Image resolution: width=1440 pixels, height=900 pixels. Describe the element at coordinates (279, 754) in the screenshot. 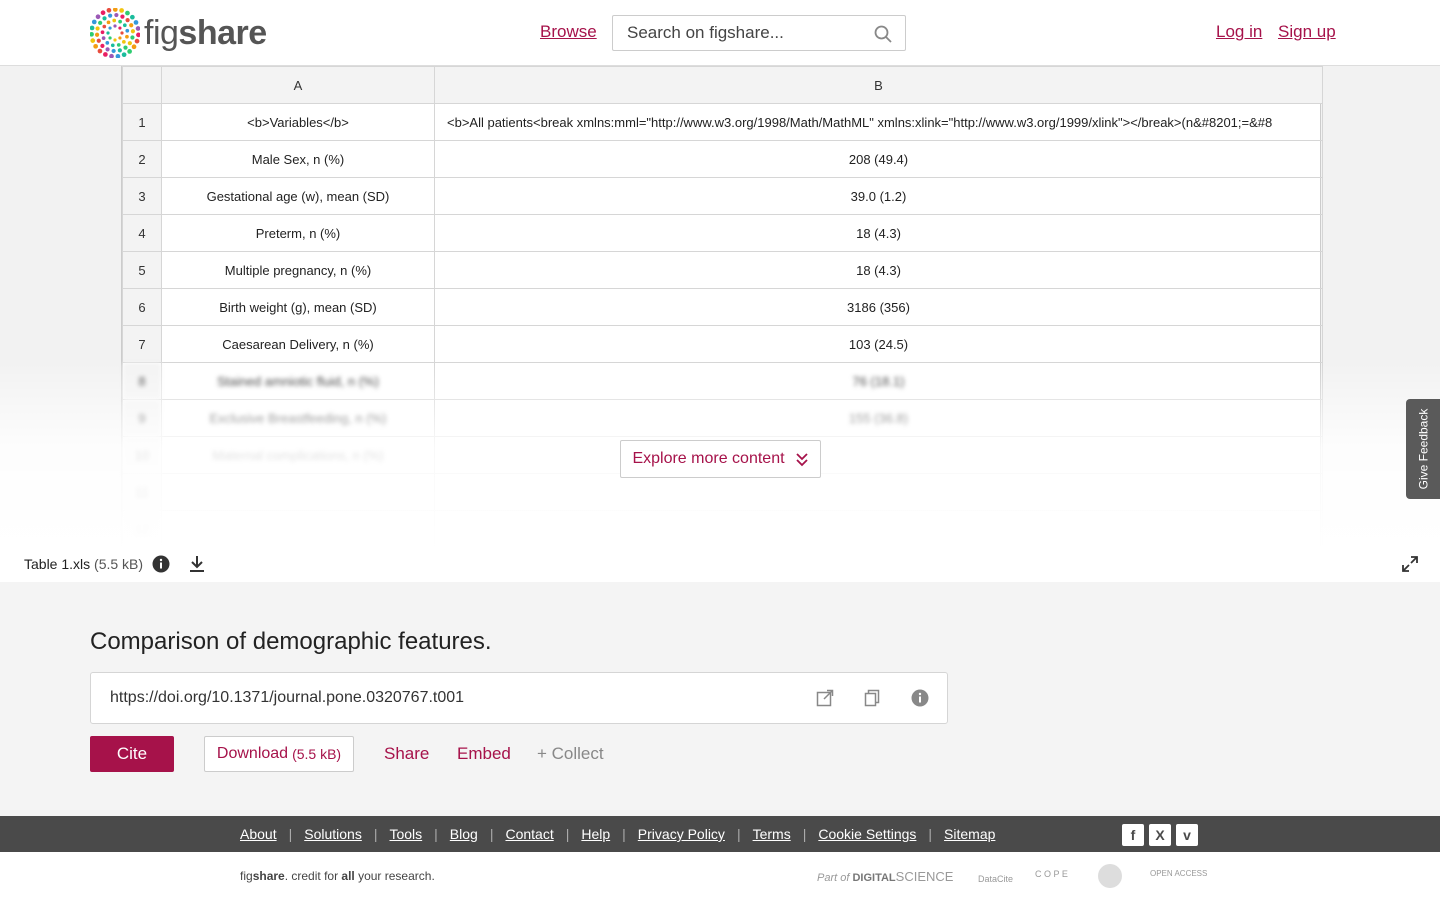

I see `download-button: Download (5.5 kB)` at that location.